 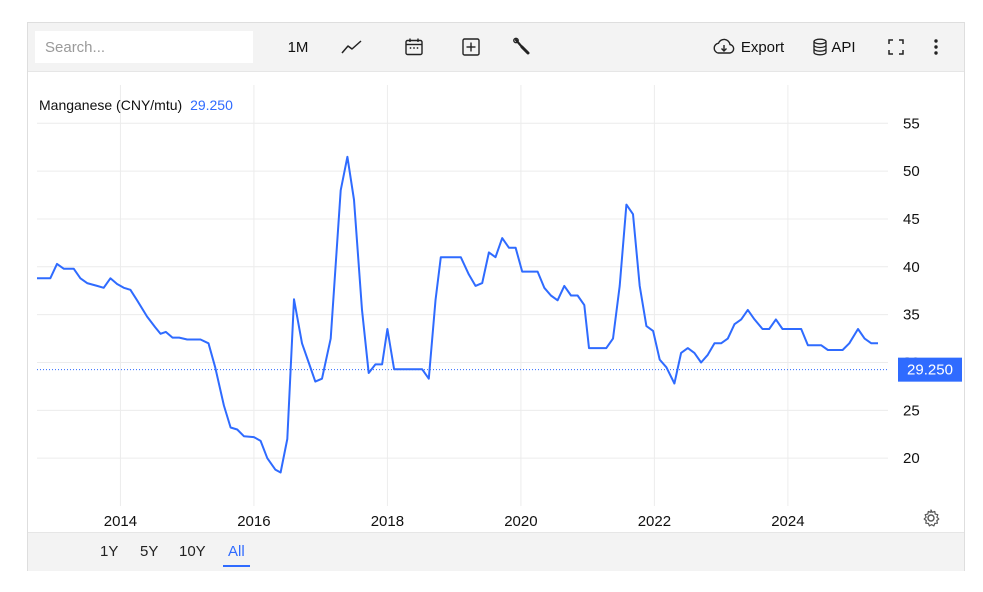 I want to click on y-axis: 2025303540455055, so click(x=911, y=291).